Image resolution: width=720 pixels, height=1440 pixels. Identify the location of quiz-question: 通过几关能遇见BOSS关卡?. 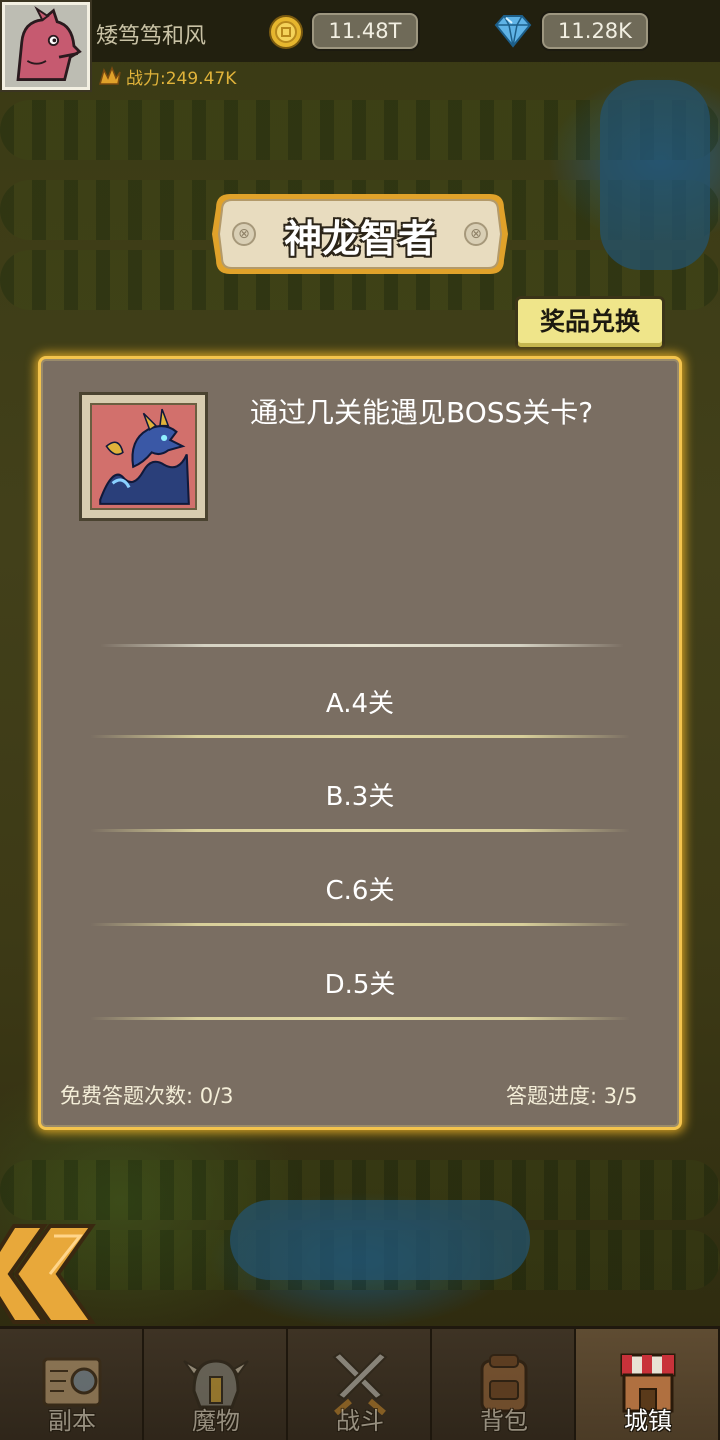
(422, 412).